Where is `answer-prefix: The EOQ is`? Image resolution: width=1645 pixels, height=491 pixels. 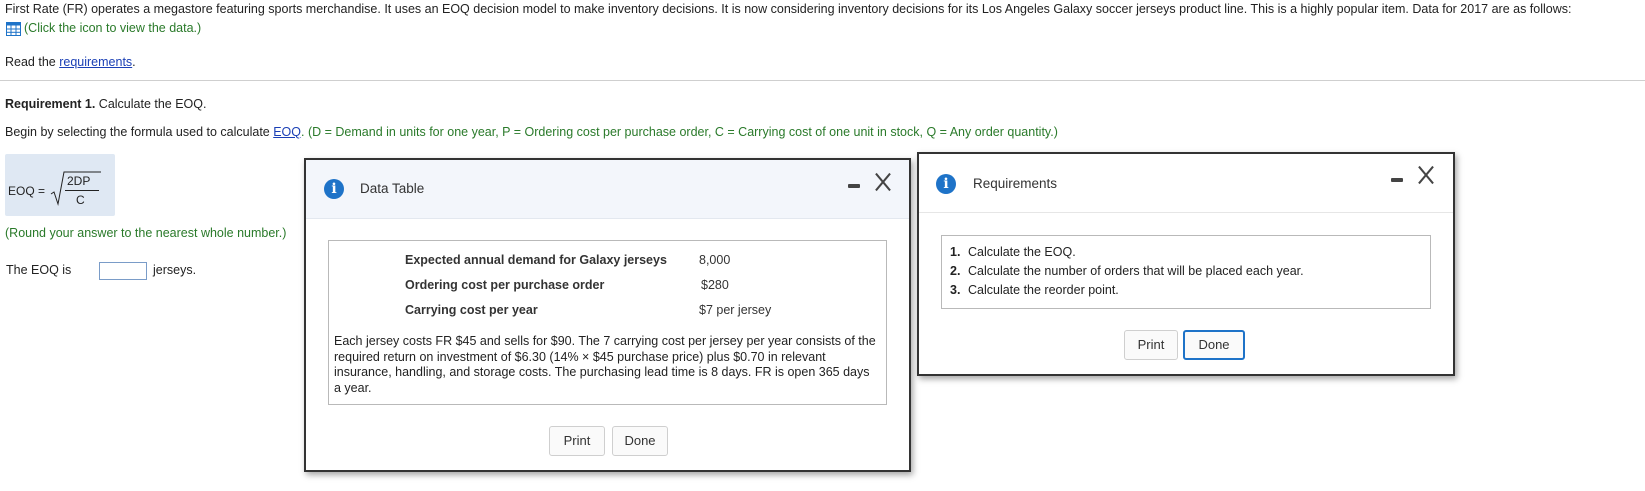
answer-prefix: The EOQ is is located at coordinates (39, 270).